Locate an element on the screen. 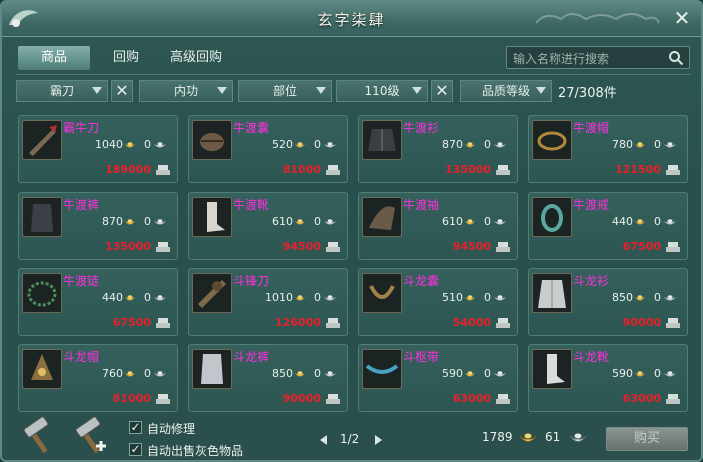 Image resolution: width=703 pixels, height=462 pixels. item-card: 斗枢带 590 0 63000 is located at coordinates (438, 378).